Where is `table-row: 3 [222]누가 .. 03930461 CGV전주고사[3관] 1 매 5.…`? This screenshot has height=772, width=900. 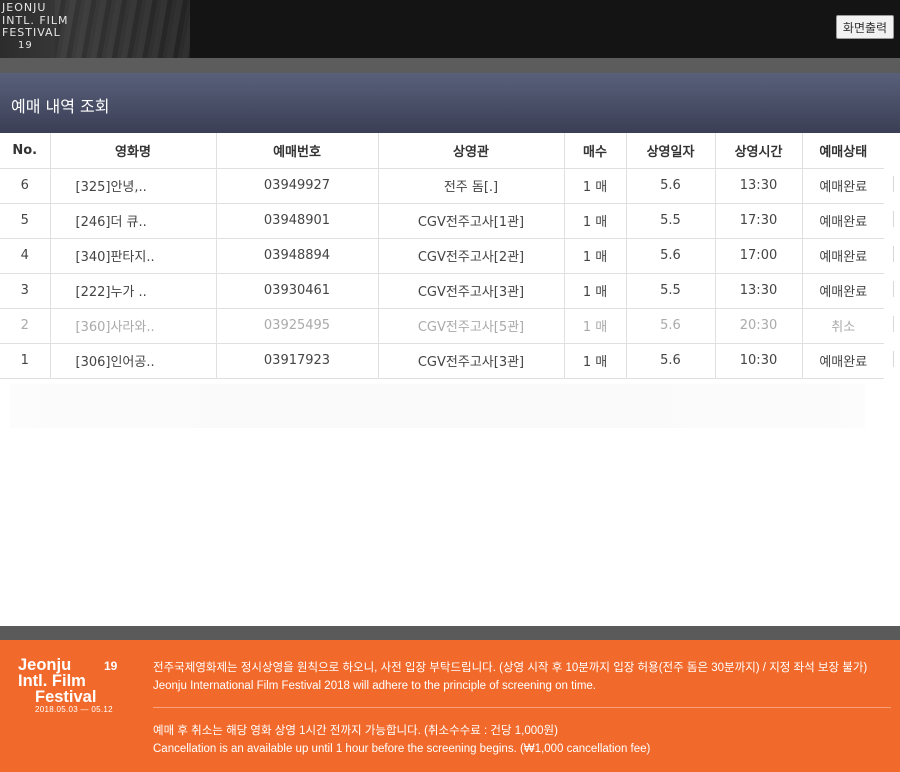 table-row: 3 [222]누가 .. 03930461 CGV전주고사[3관] 1 매 5.… is located at coordinates (442, 291).